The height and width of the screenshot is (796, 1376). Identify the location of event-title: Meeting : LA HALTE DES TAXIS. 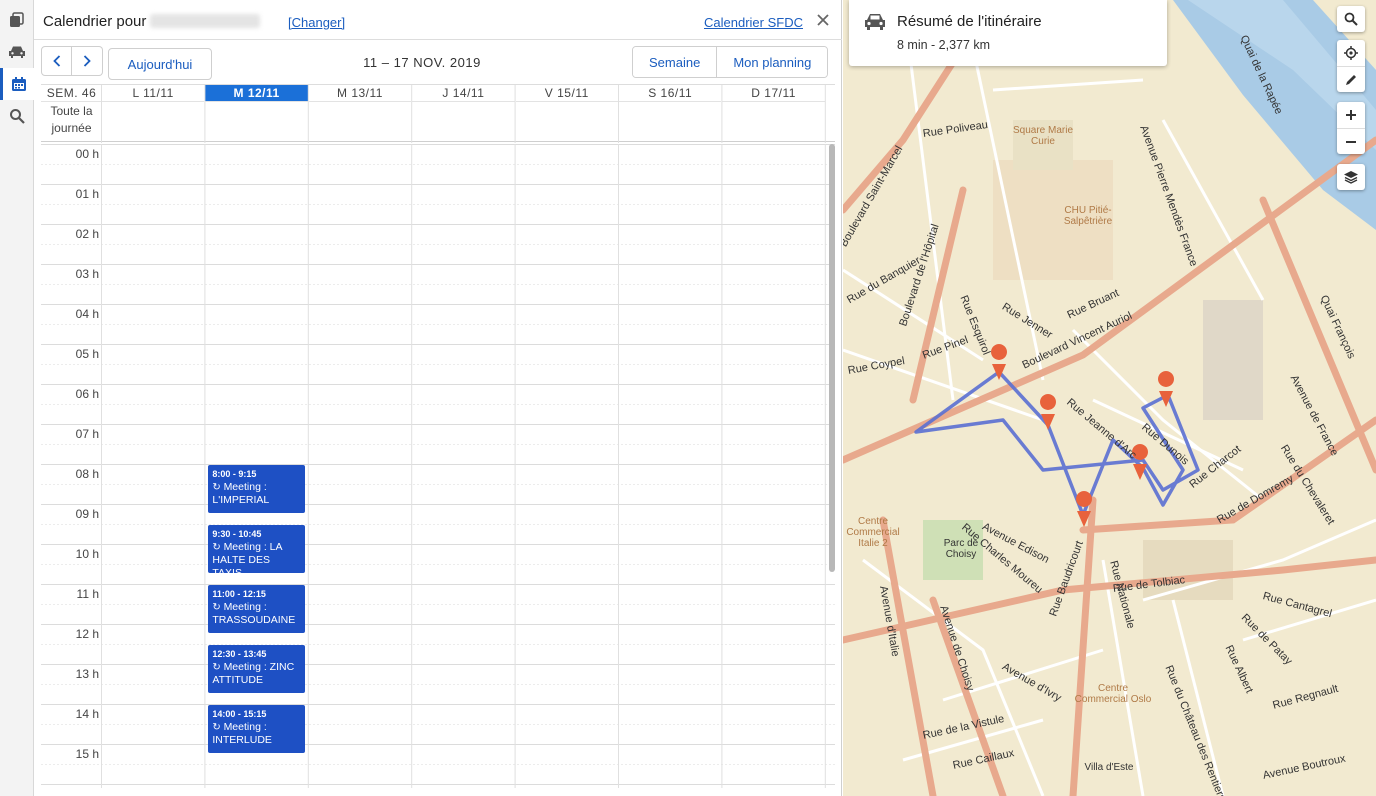
(247, 557).